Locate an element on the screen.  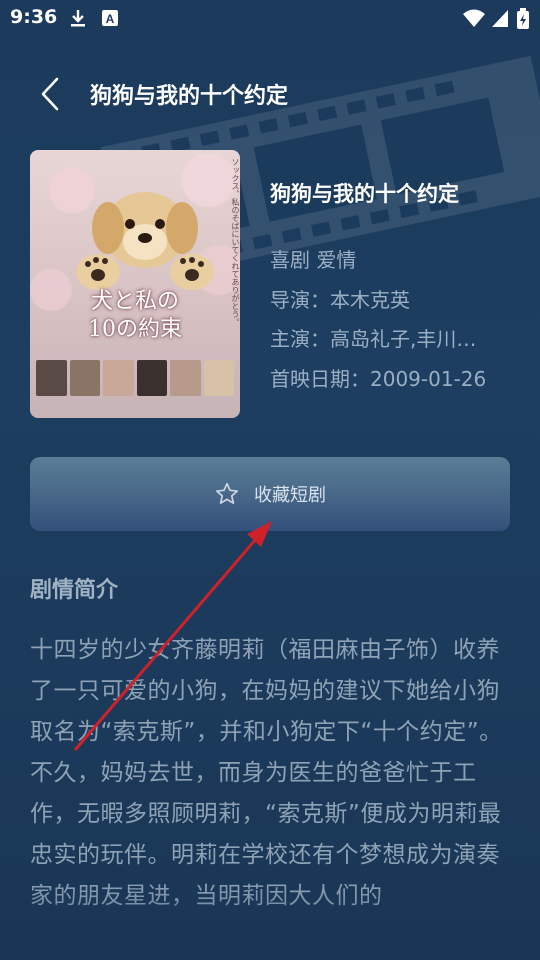
back-button is located at coordinates (50, 94).